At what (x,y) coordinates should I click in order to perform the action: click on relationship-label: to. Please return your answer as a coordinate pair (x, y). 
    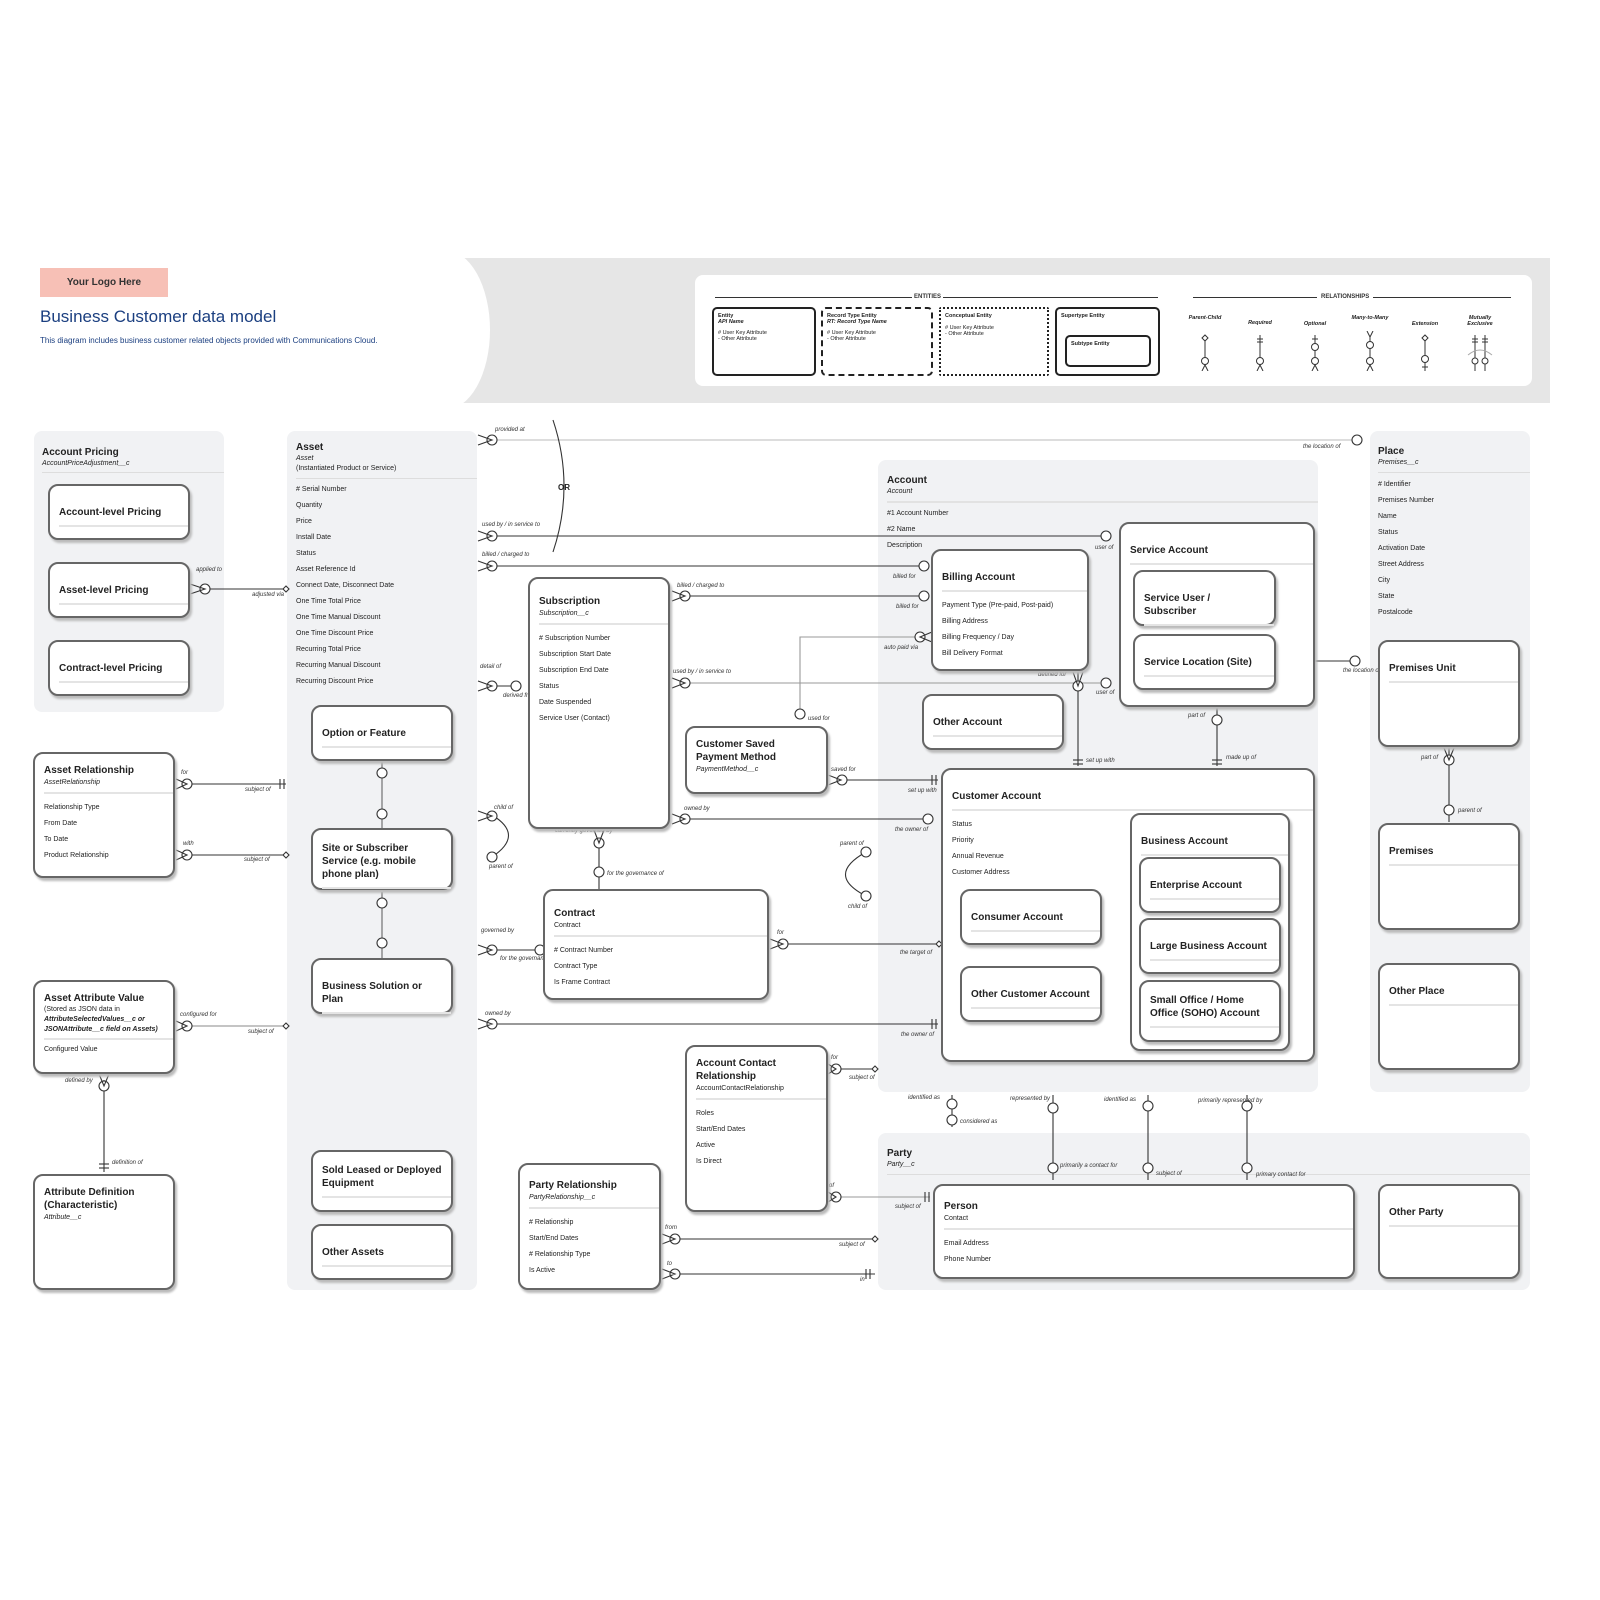
    Looking at the image, I should click on (670, 1264).